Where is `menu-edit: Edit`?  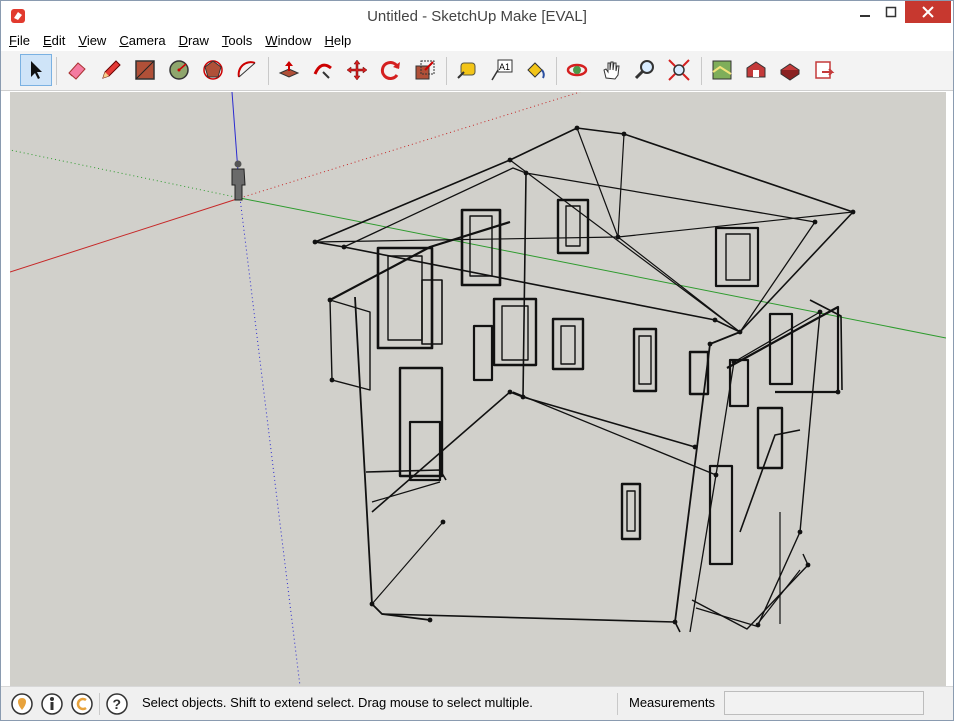 menu-edit: Edit is located at coordinates (52, 41).